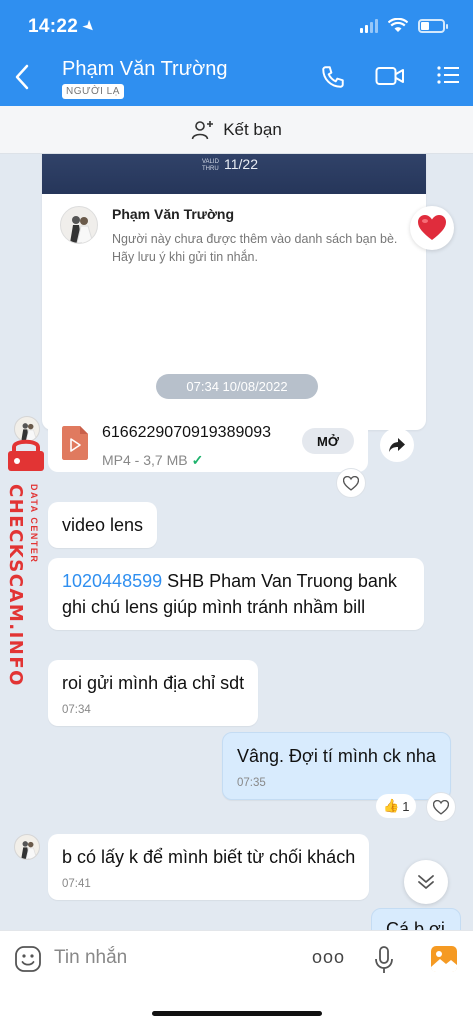 The height and width of the screenshot is (1024, 473). I want to click on menu-button, so click(448, 77).